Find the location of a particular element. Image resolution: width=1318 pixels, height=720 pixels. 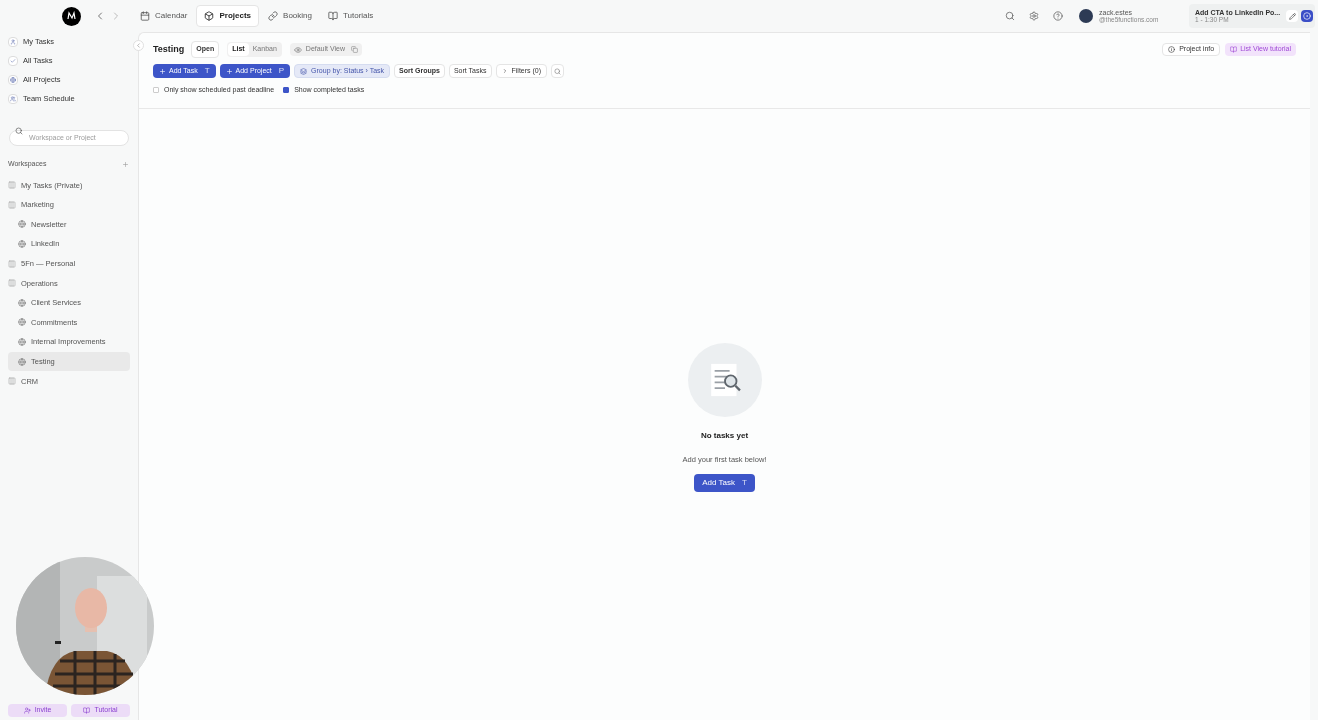

logo-icon is located at coordinates (71, 16).